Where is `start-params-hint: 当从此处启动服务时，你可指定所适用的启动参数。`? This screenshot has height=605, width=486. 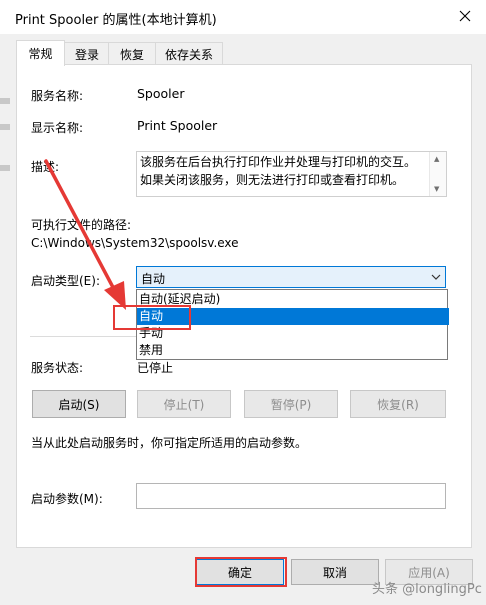 start-params-hint: 当从此处启动服务时，你可指定所适用的启动参数。 is located at coordinates (169, 443).